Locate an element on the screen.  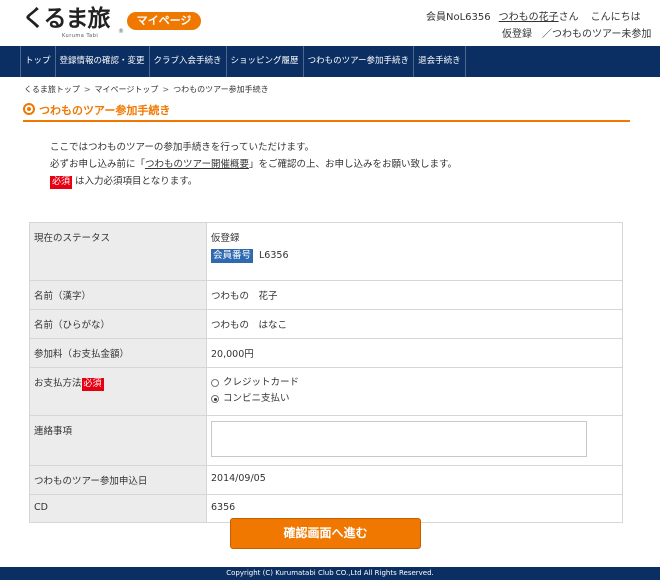
user-status: 仮登録 ／つわものツアー未参加 is located at coordinates (577, 34).